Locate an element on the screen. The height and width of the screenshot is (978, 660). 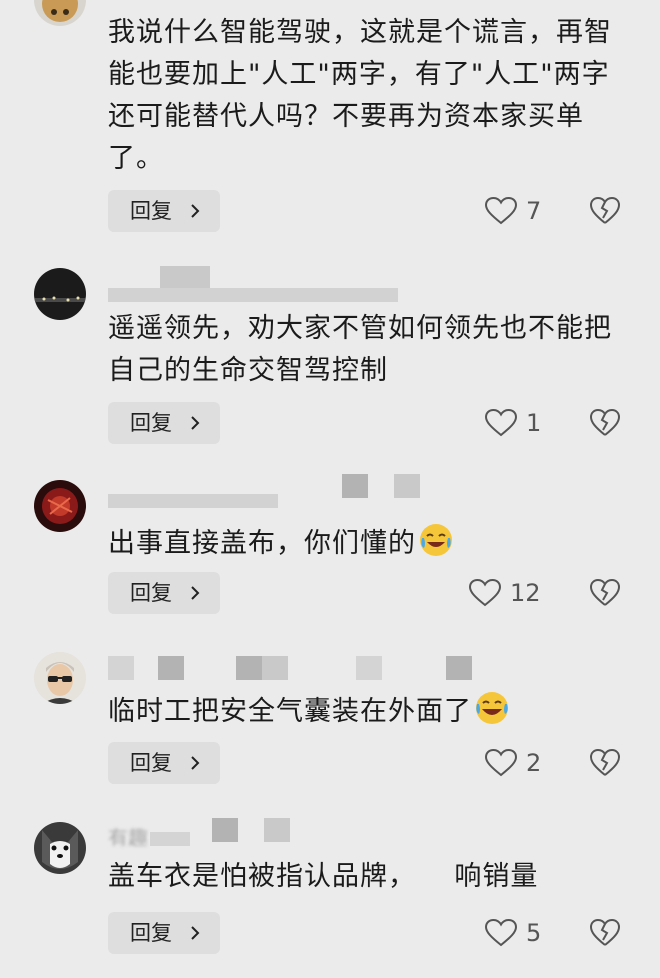
red-pattern-avatar-icon is located at coordinates (60, 506).